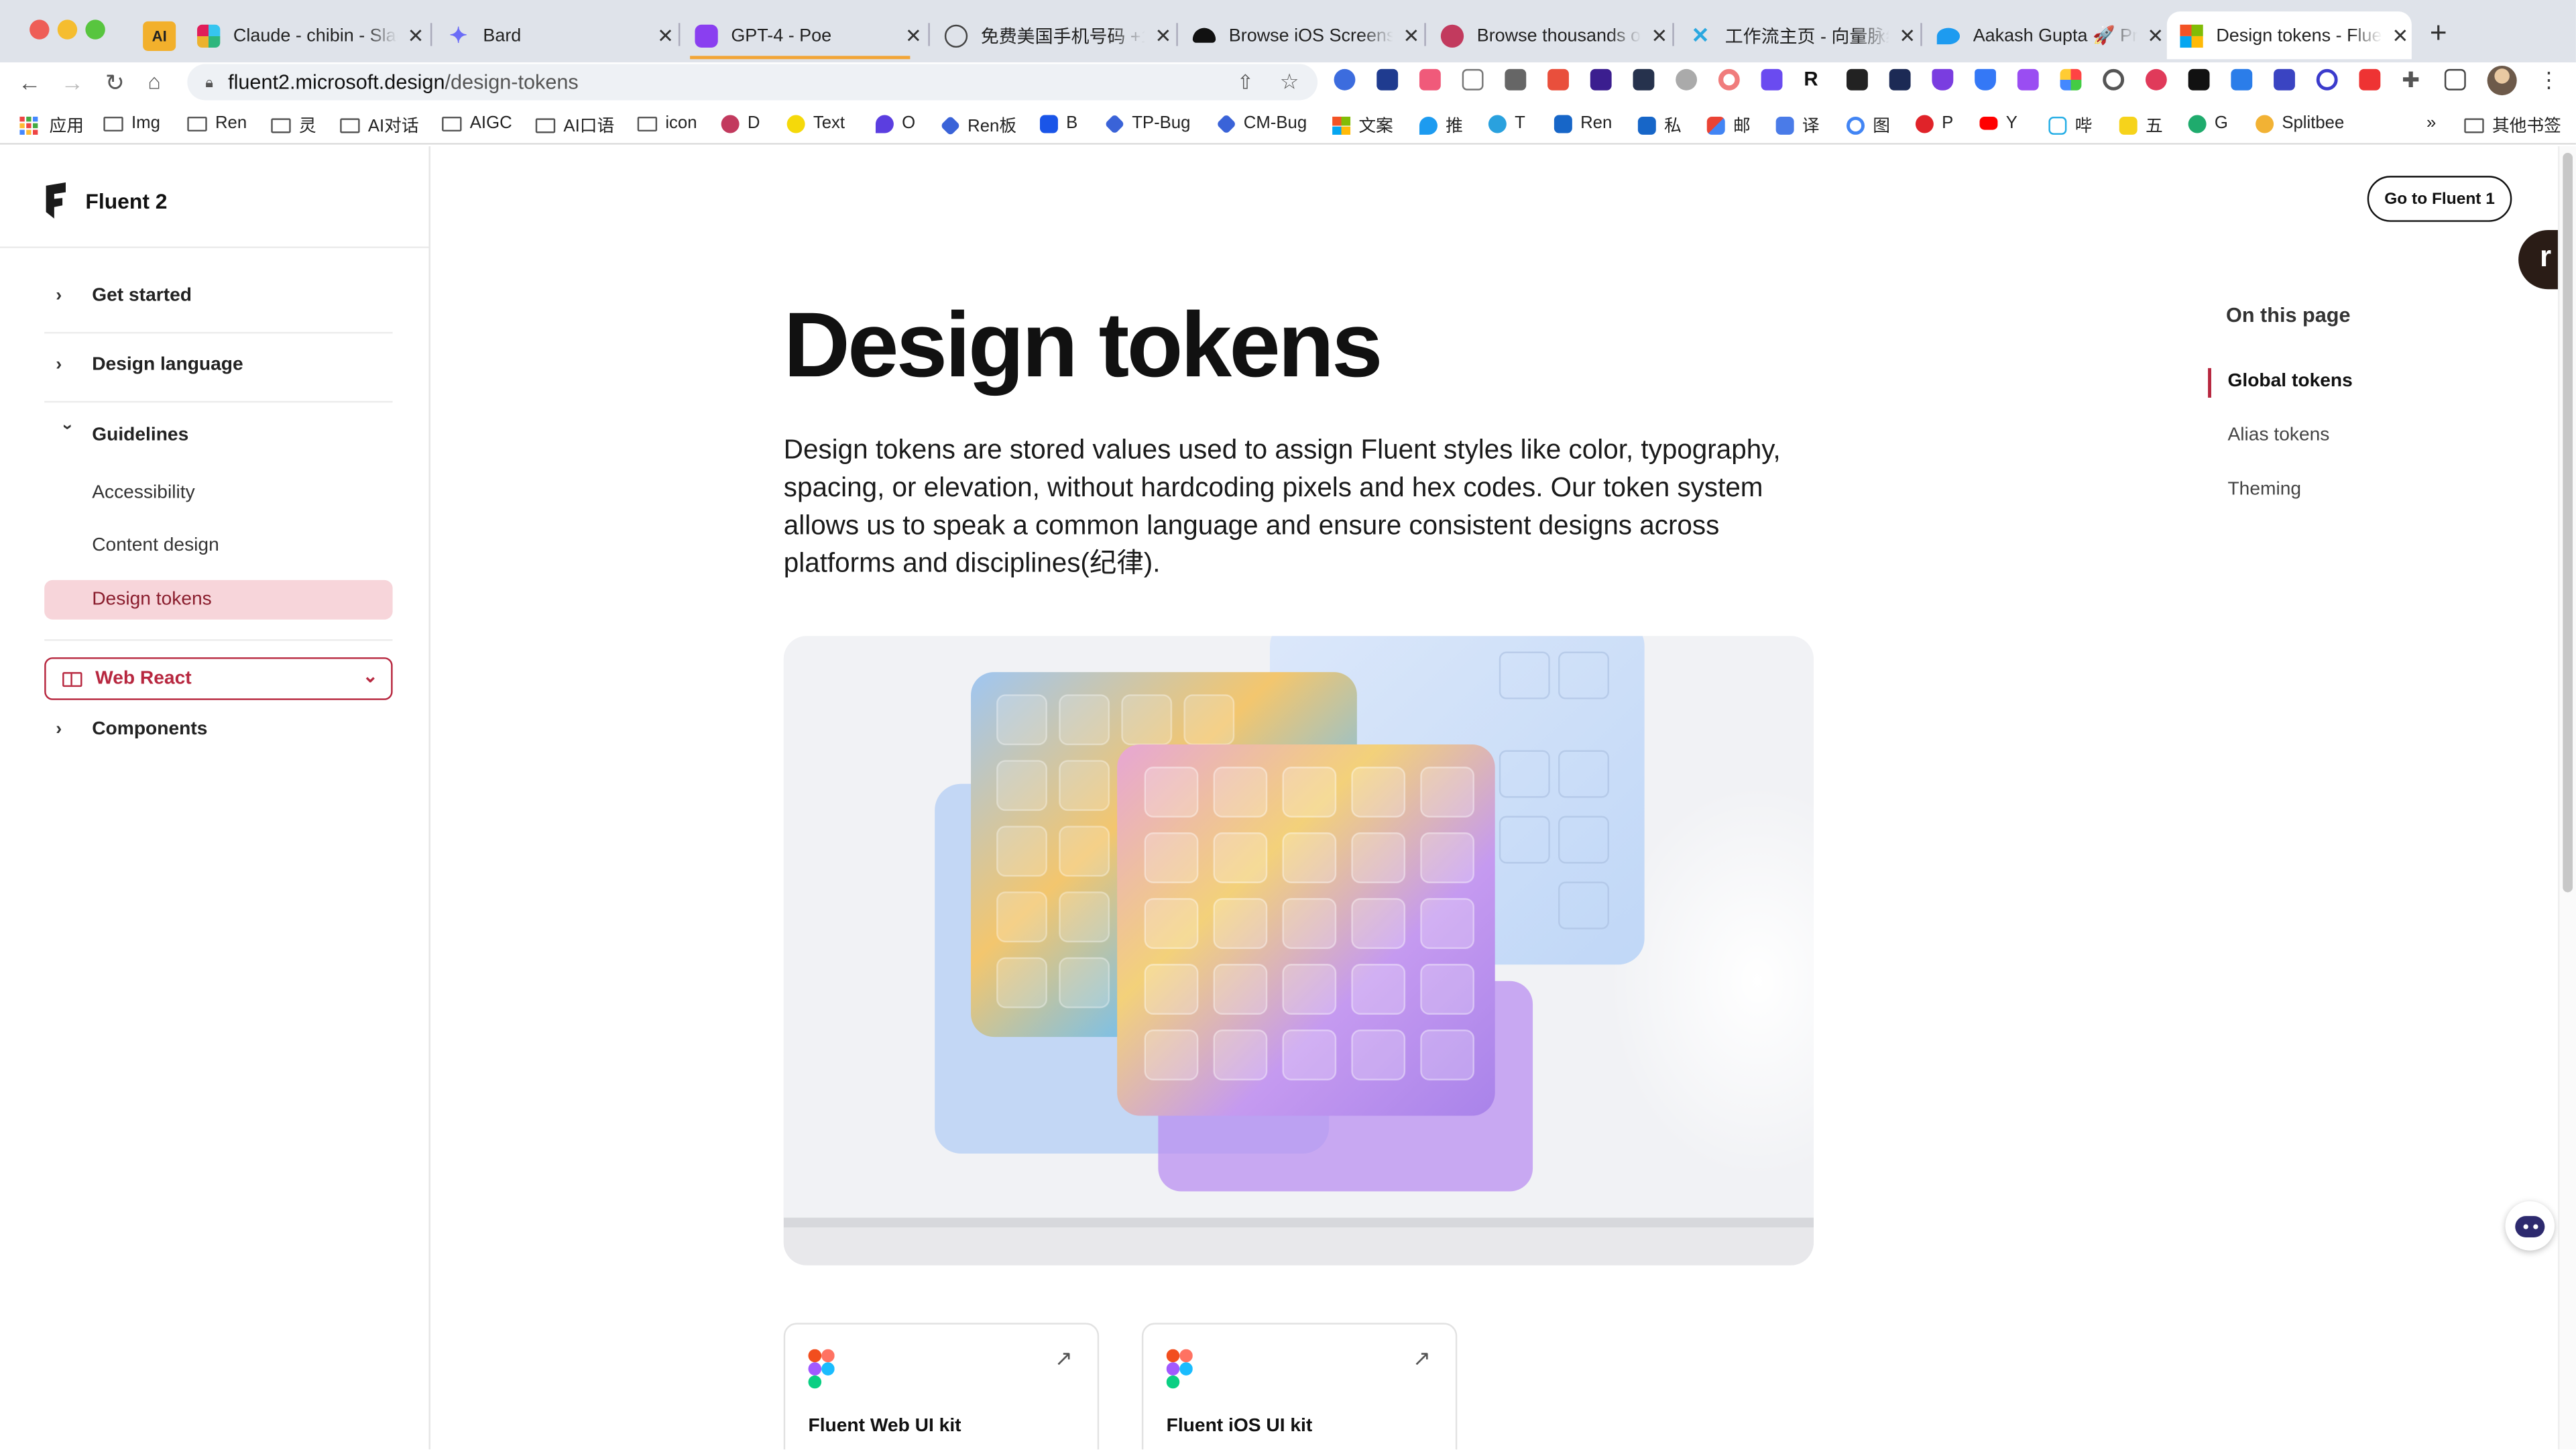 The width and height of the screenshot is (2576, 1450). I want to click on tab-twitter: Aakash Gupta 🚀 Pro ✕, so click(2045, 35).